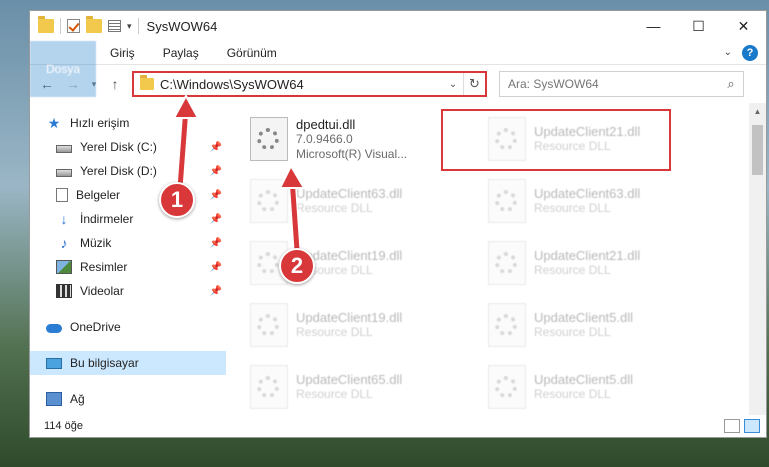  What do you see at coordinates (128, 123) in the screenshot?
I see `nav-quick-access: ★ Hızlı erişim` at bounding box center [128, 123].